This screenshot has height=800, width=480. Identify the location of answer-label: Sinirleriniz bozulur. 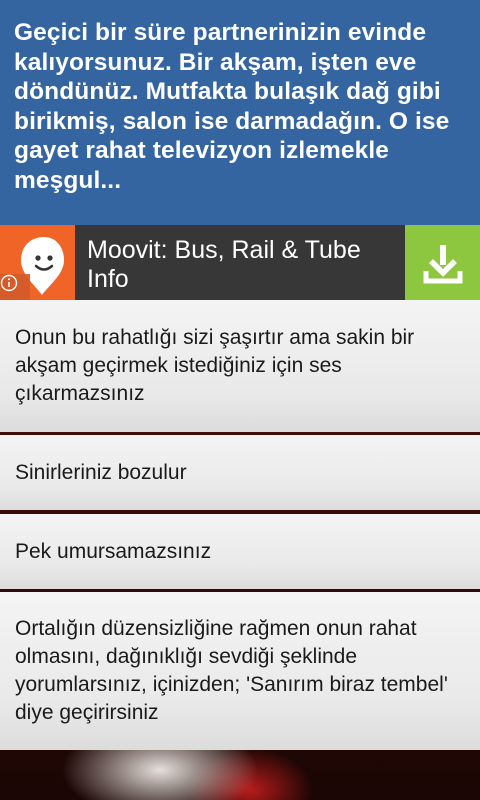
(101, 472).